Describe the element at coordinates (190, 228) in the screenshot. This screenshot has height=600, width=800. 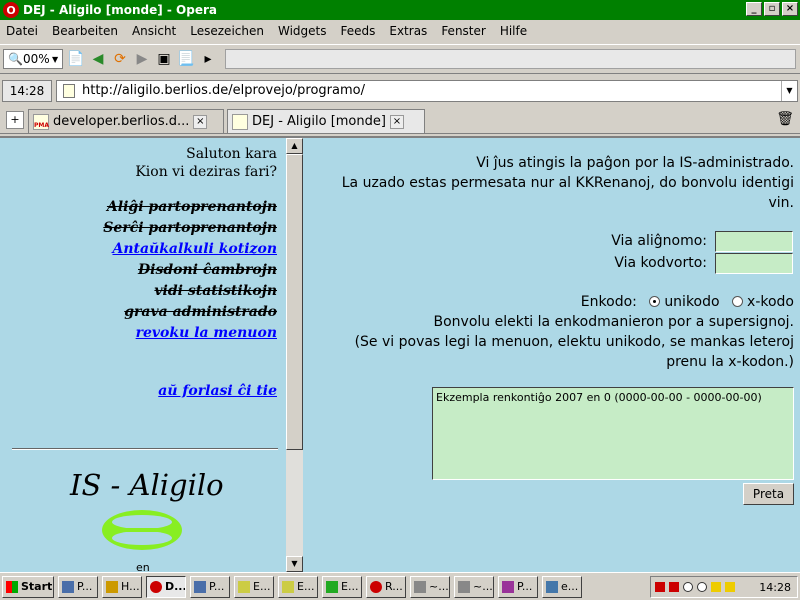
I see `link-serci: Serĉi partoprenantojn` at that location.